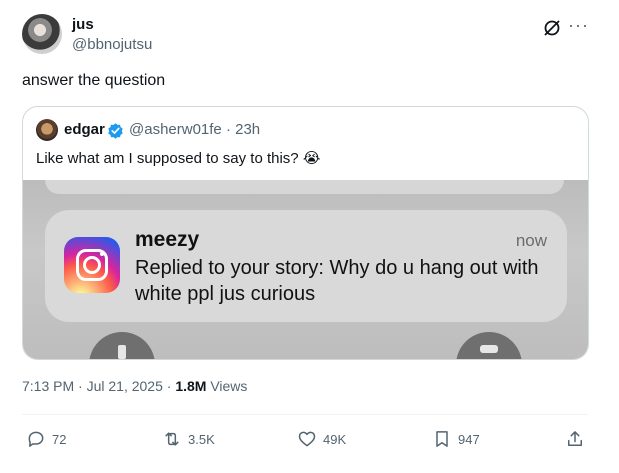 This screenshot has height=473, width=619. I want to click on bookmark-count: 947, so click(469, 439).